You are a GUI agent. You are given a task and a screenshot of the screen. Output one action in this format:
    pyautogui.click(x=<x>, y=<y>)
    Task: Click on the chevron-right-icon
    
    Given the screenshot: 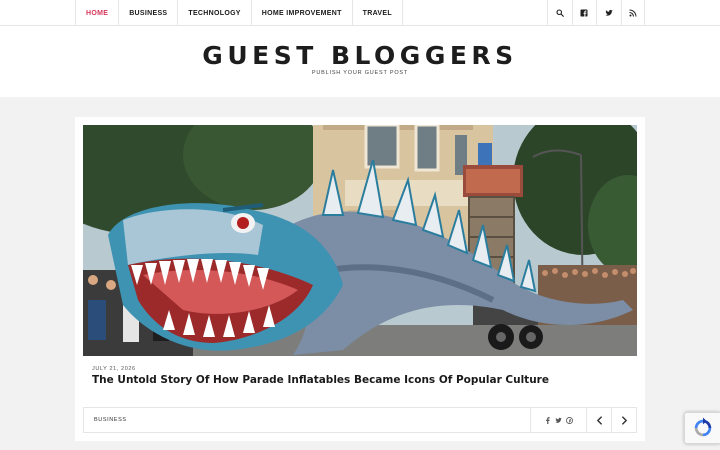 What is the action you would take?
    pyautogui.click(x=624, y=420)
    